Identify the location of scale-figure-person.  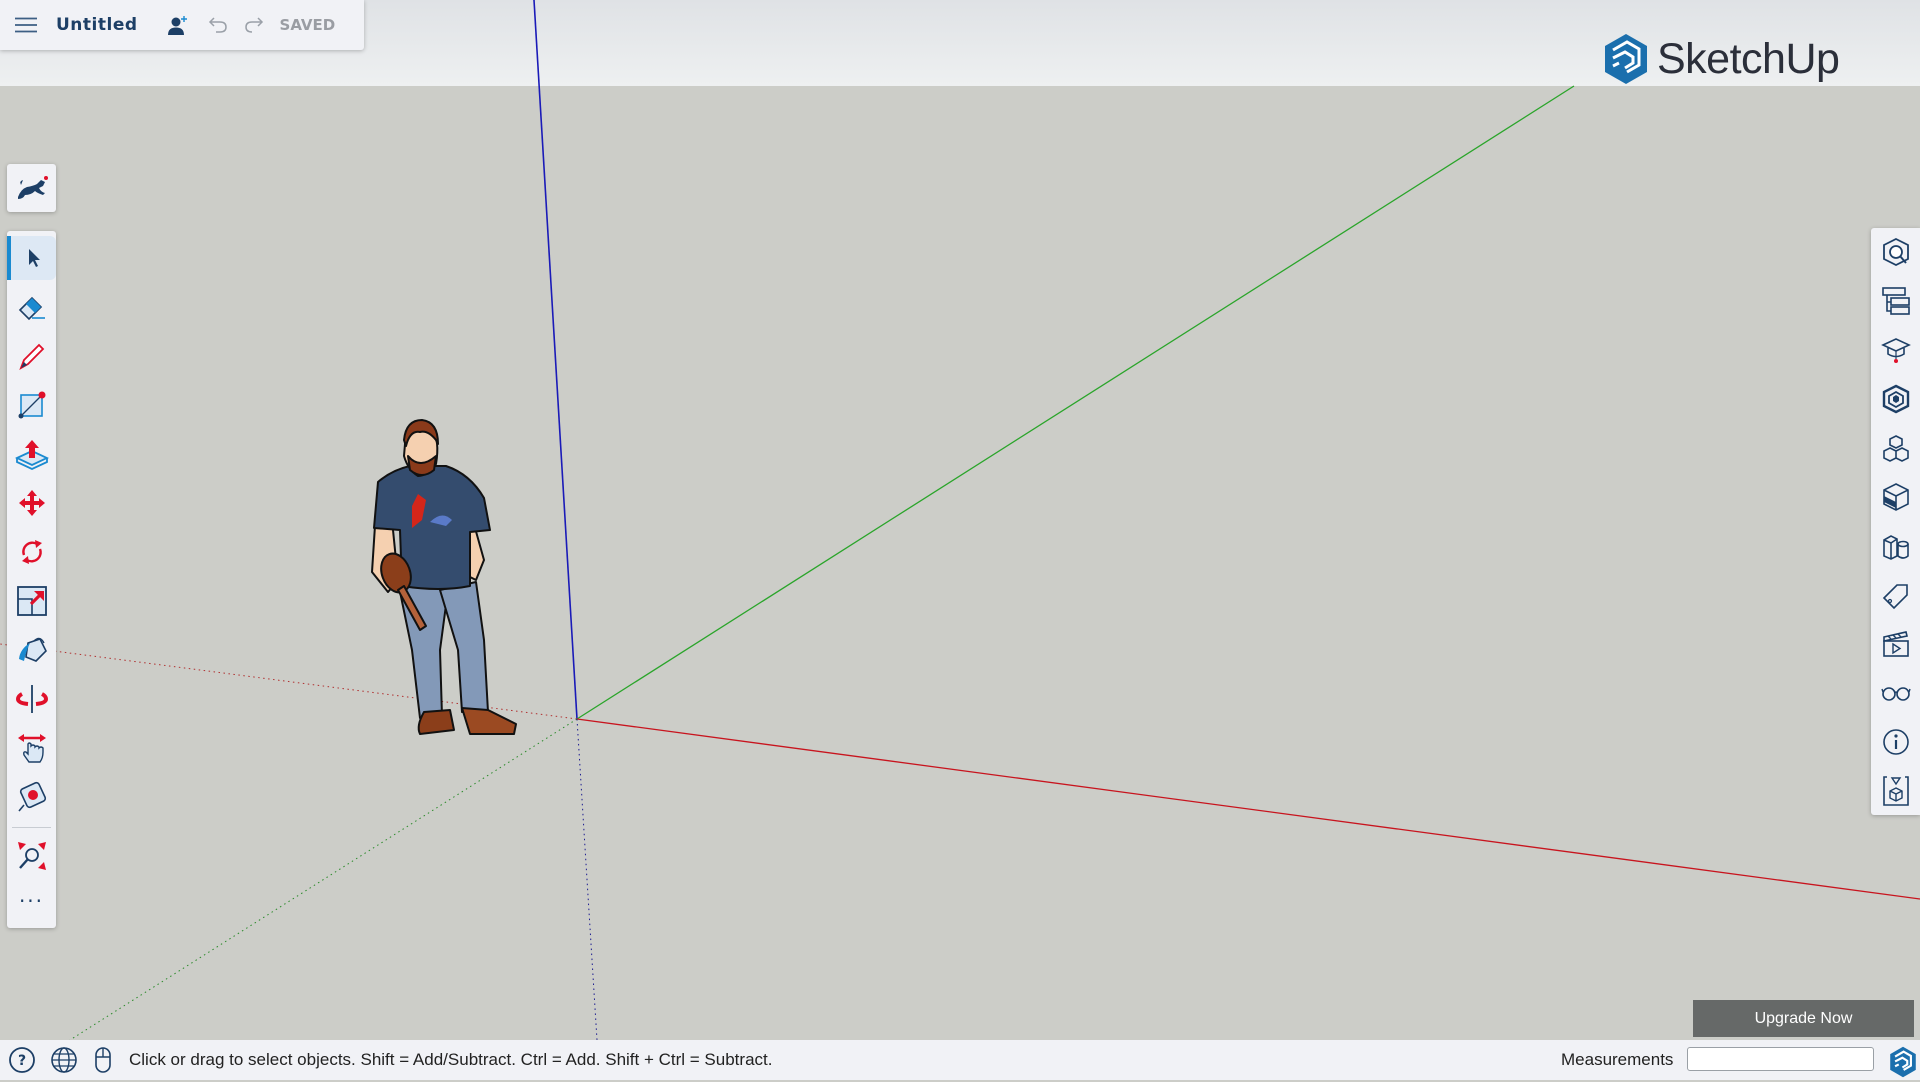
(444, 577).